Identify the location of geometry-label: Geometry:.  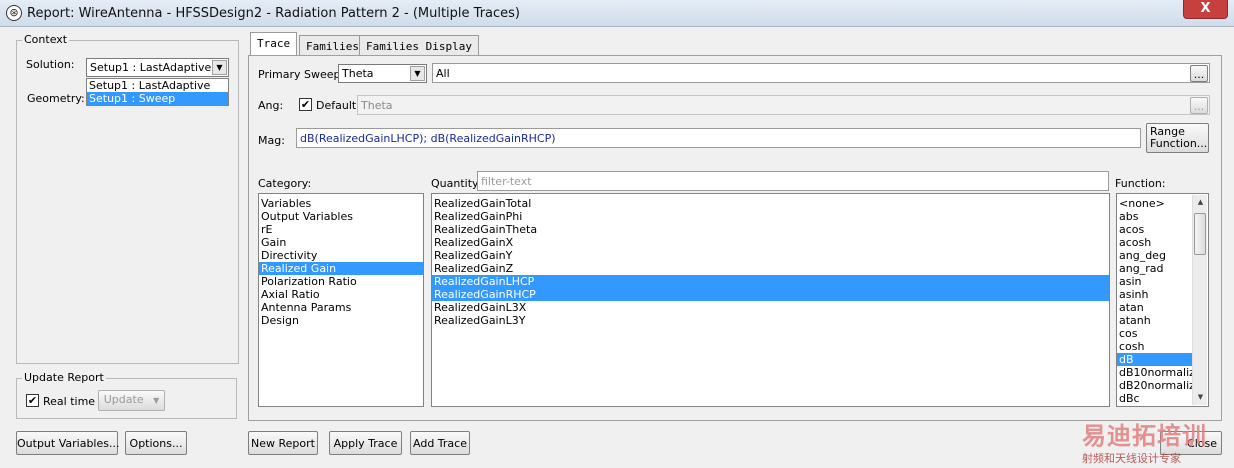
(56, 98).